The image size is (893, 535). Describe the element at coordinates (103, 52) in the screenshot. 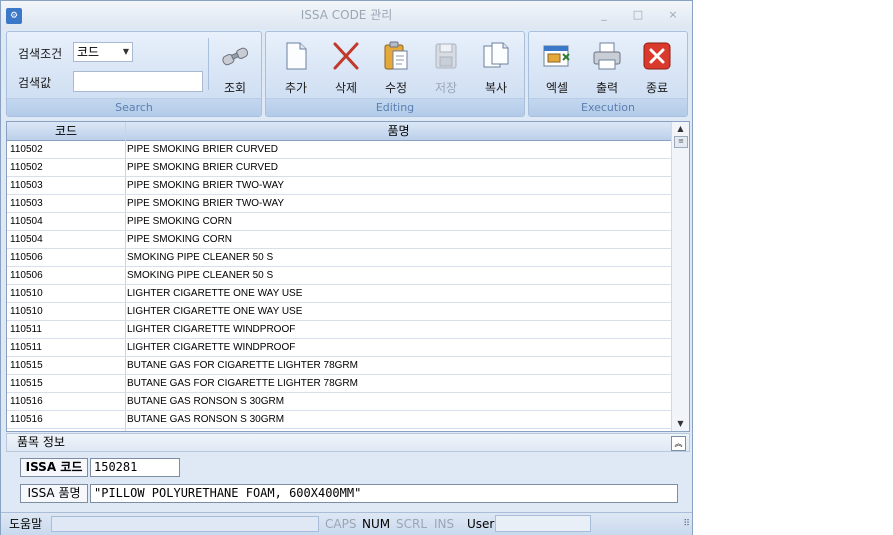

I see `criteria-select: 코드 ▼` at that location.